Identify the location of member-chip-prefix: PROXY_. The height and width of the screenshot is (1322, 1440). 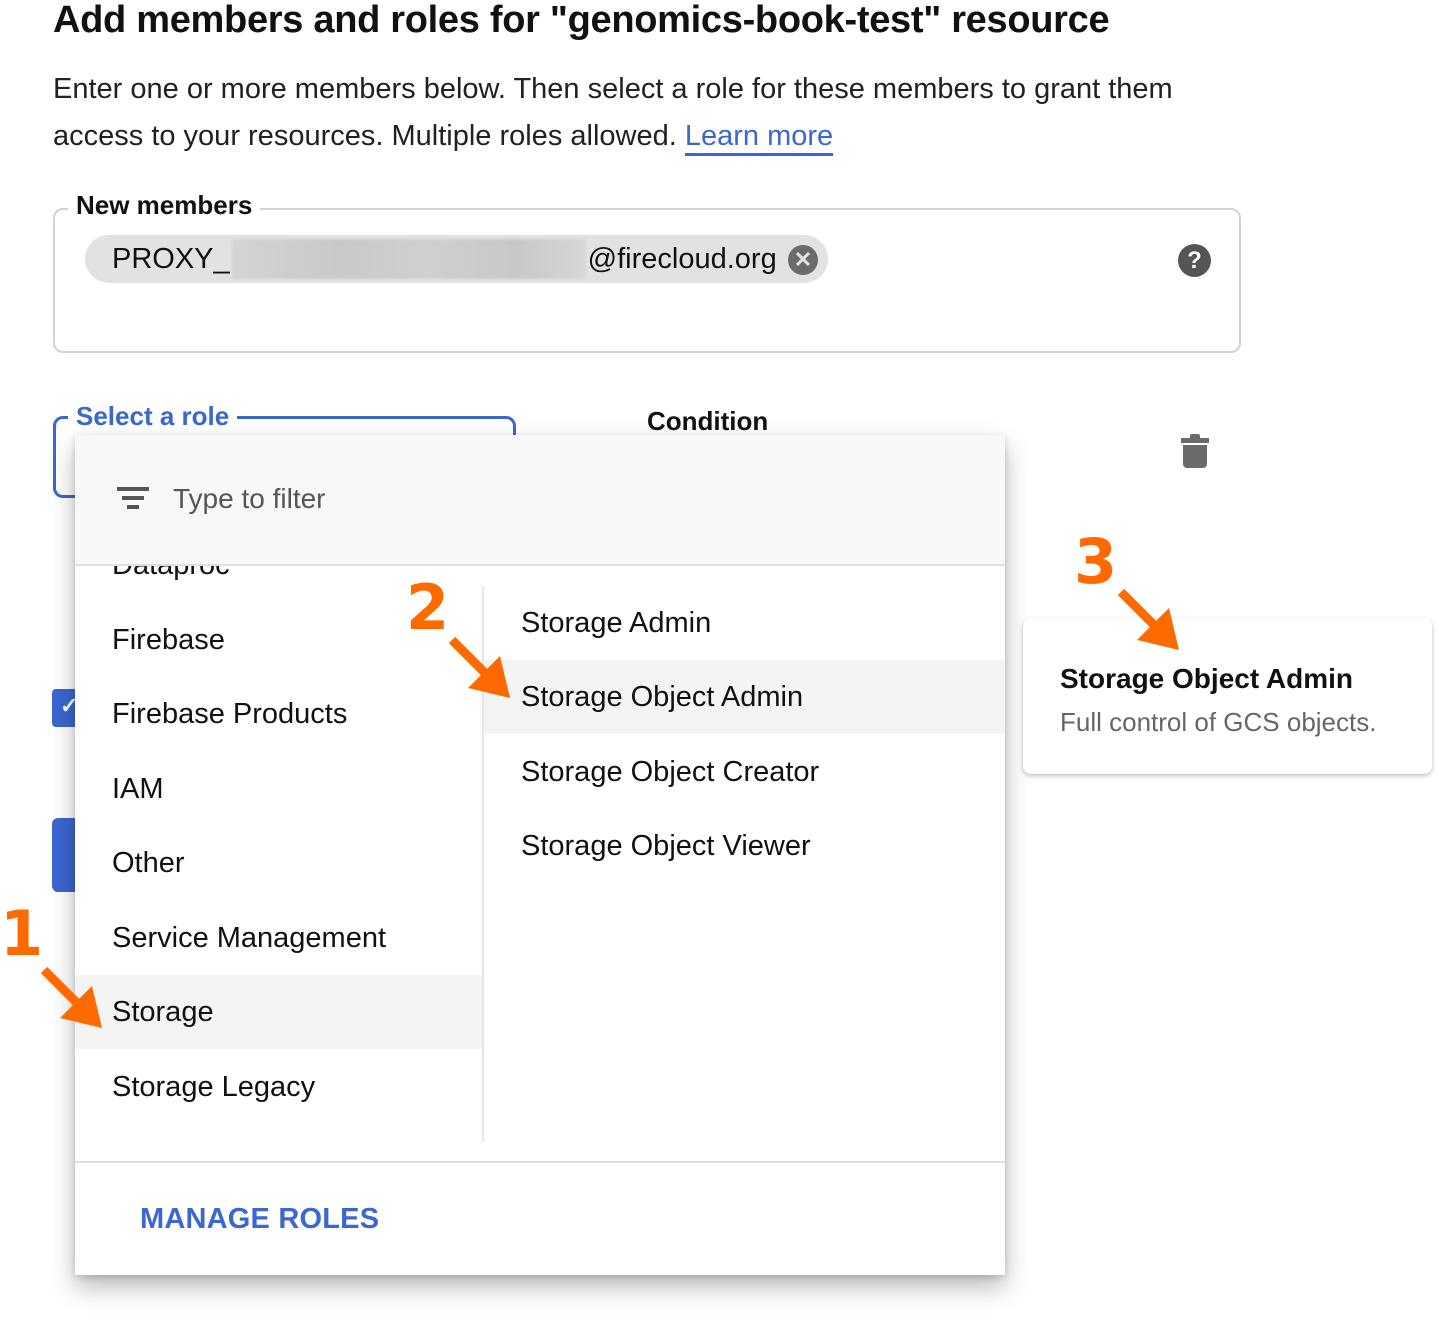
(171, 258).